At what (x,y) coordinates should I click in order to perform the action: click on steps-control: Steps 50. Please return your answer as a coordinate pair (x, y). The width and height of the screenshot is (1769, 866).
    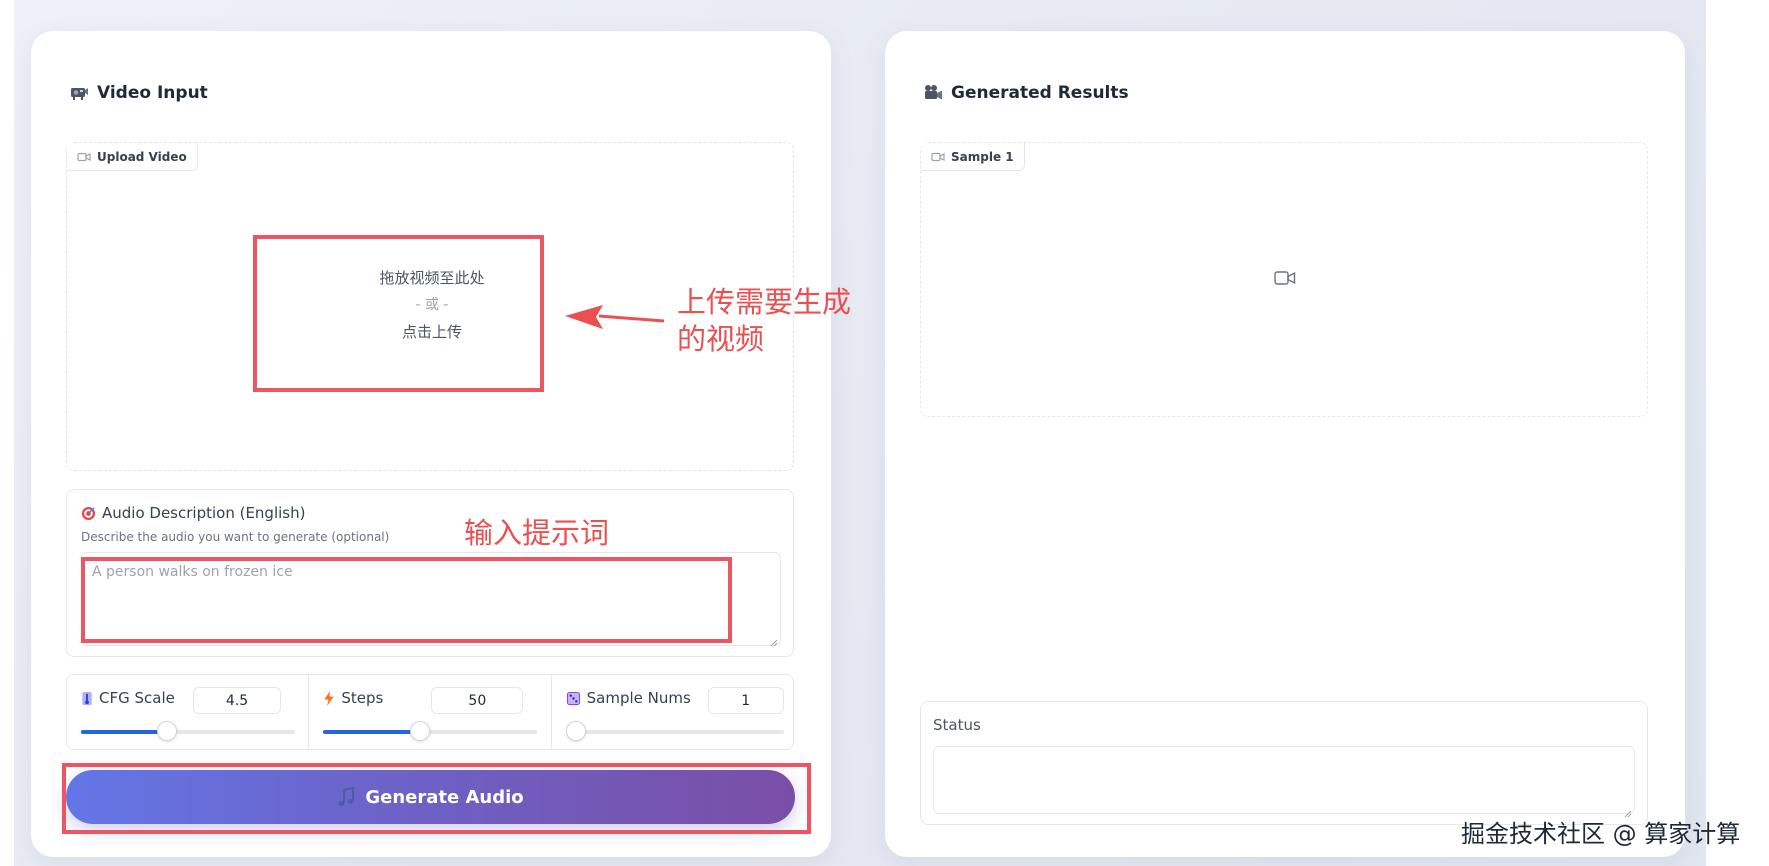
    Looking at the image, I should click on (430, 712).